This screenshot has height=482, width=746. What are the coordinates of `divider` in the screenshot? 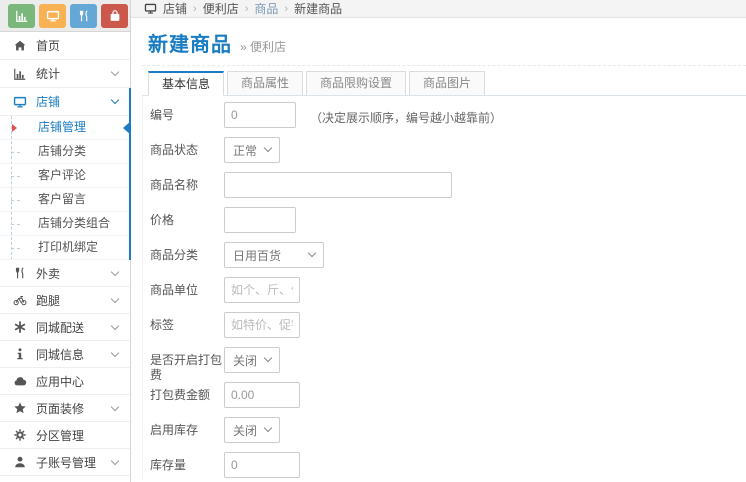 It's located at (444, 65).